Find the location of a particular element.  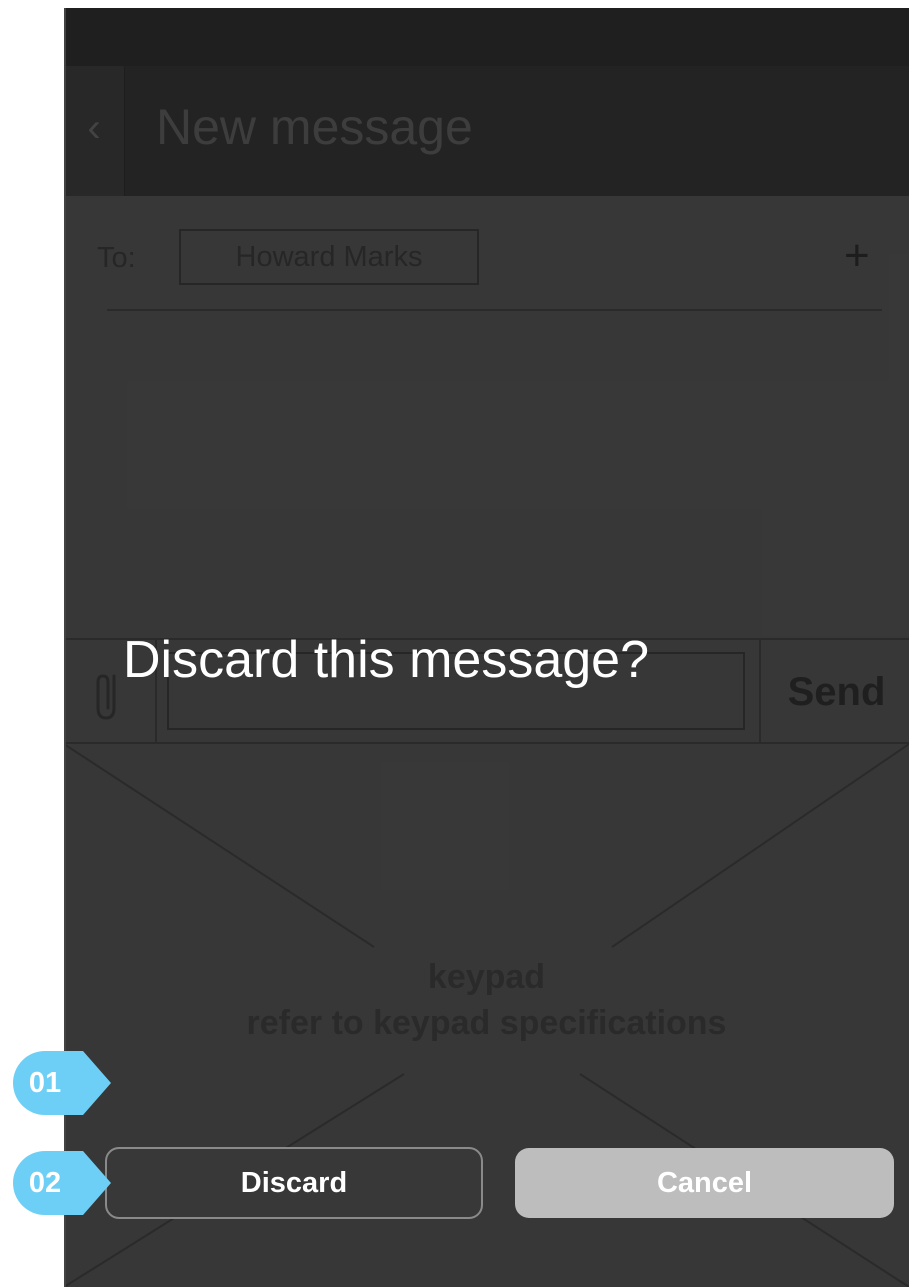

callout-number: 02 is located at coordinates (45, 1183).